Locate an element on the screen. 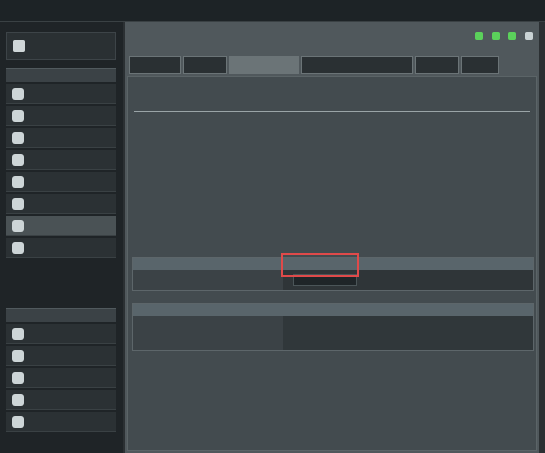 The height and width of the screenshot is (453, 545). title-divider is located at coordinates (332, 111).